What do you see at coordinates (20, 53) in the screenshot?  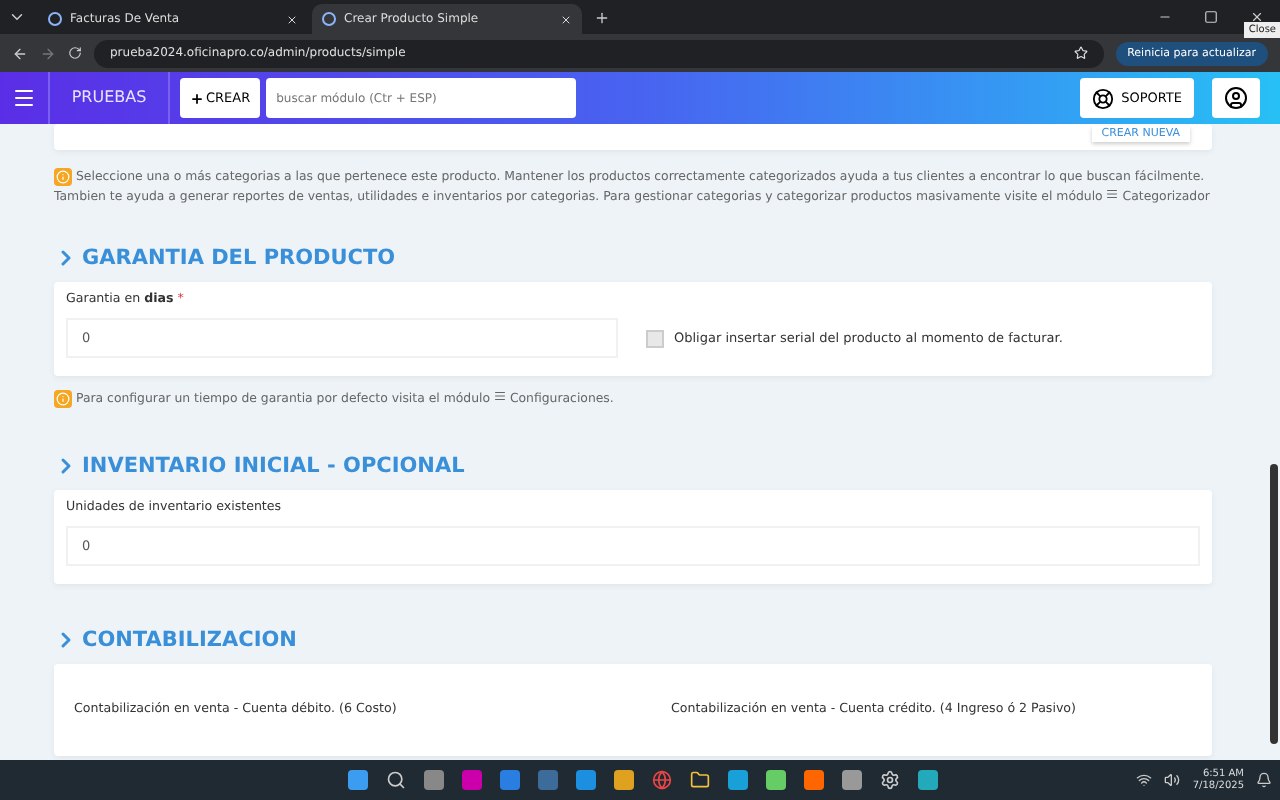 I see `back-icon` at bounding box center [20, 53].